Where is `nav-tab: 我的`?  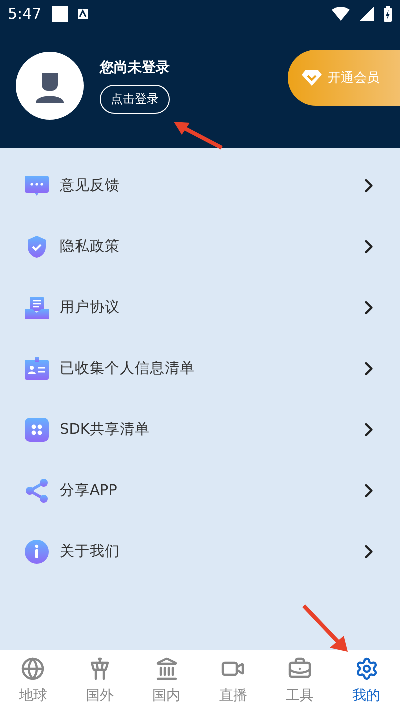 nav-tab: 我的 is located at coordinates (366, 681).